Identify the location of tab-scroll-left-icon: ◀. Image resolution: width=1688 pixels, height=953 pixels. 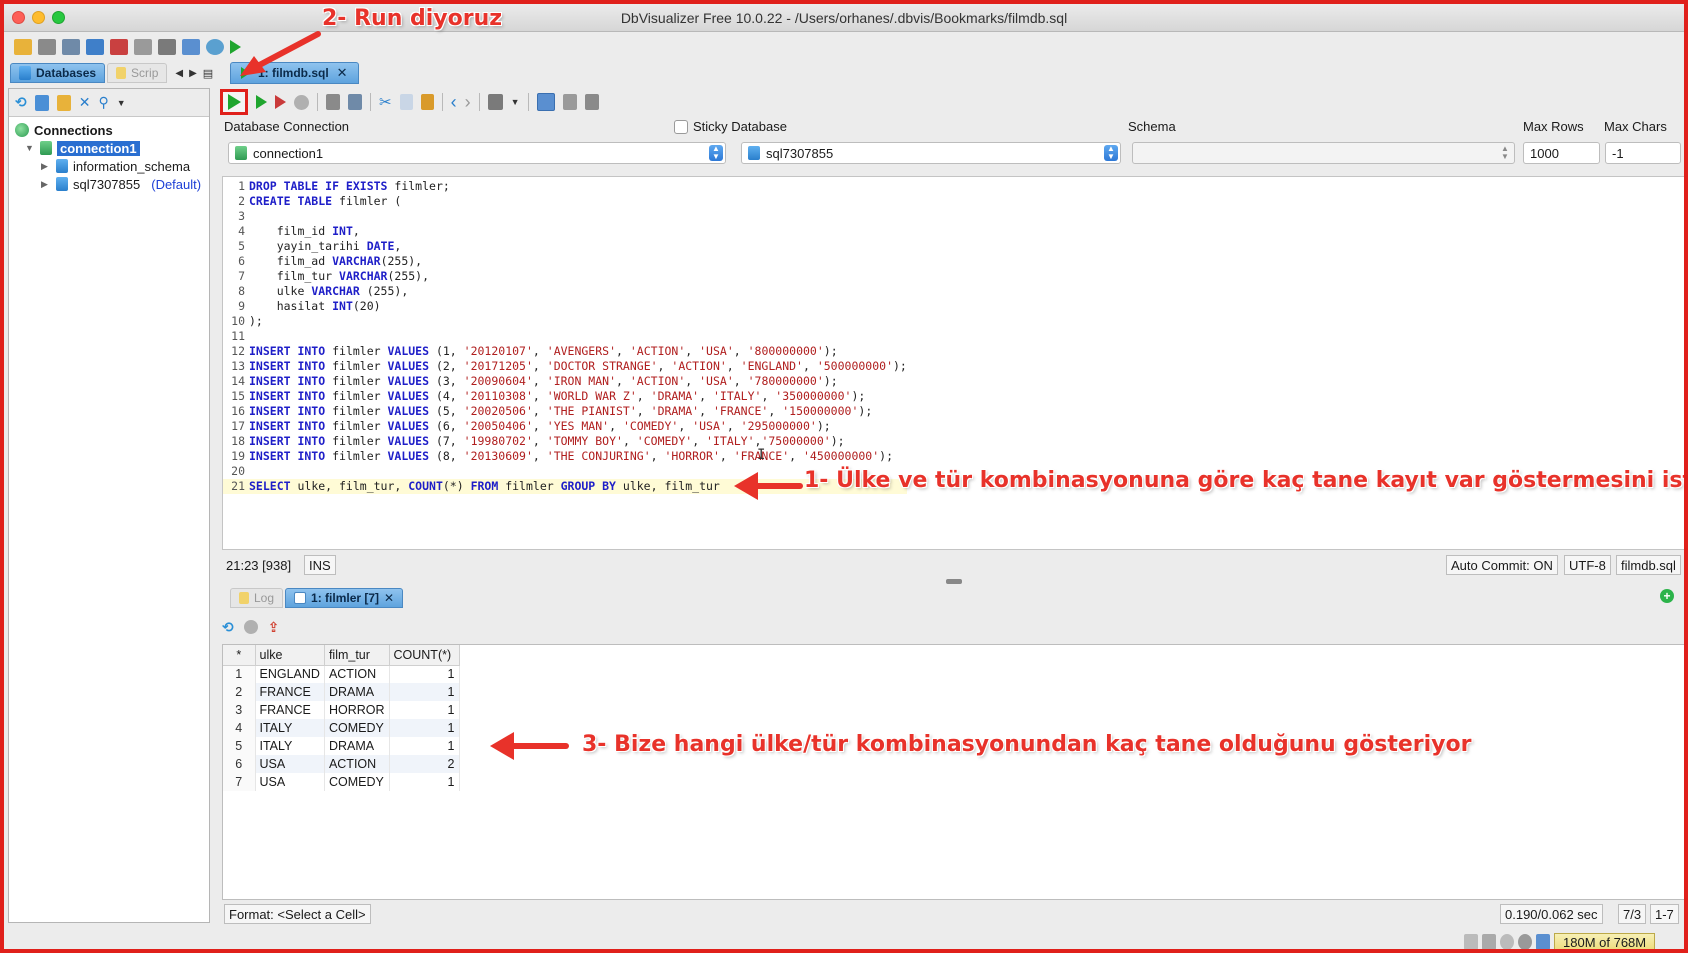
(179, 73).